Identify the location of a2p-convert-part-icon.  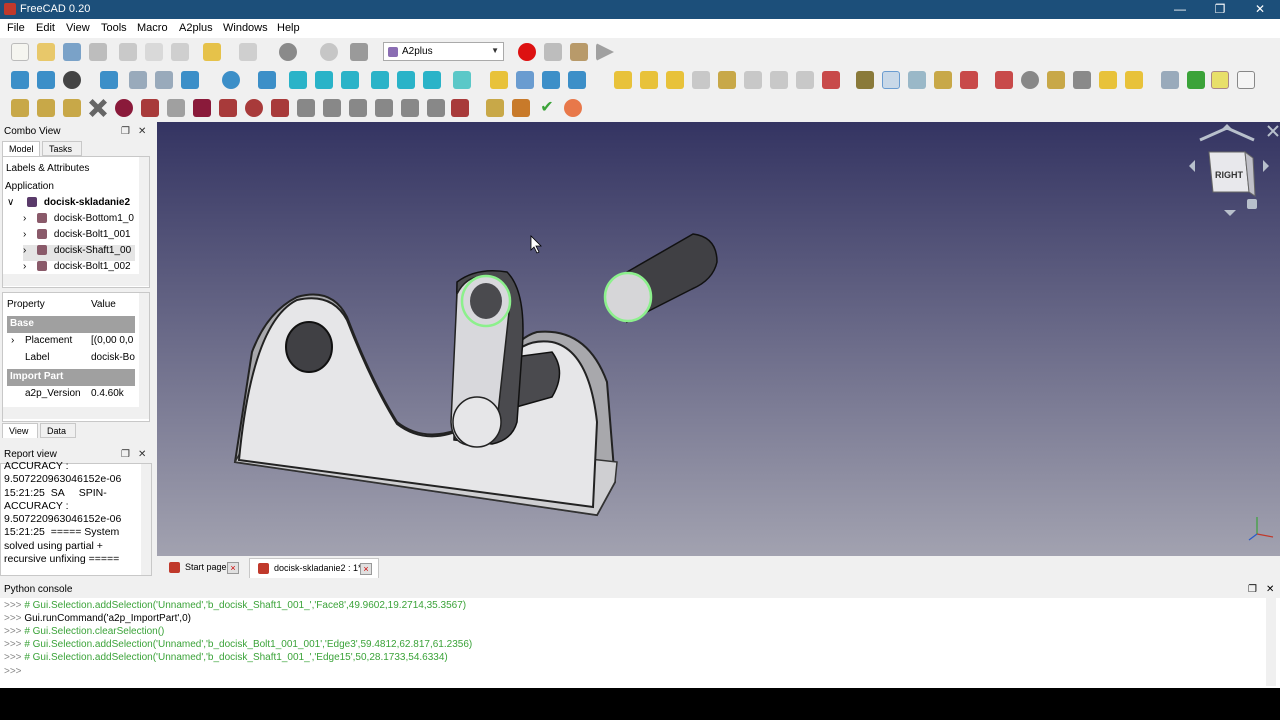
(701, 80).